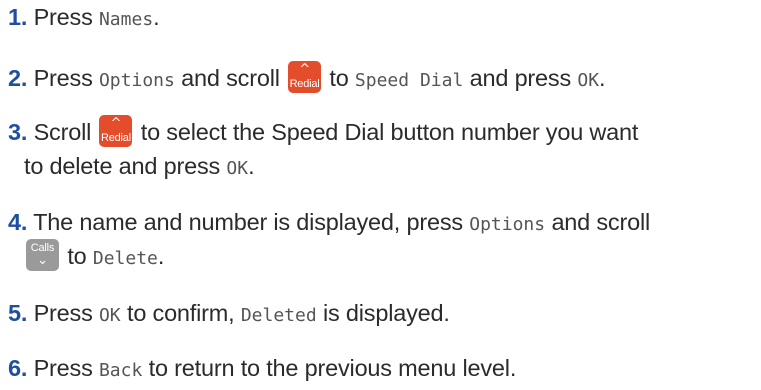 This screenshot has height=390, width=761. What do you see at coordinates (392, 257) in the screenshot?
I see `step-4-continued: Calls ⌄ to Delete.` at bounding box center [392, 257].